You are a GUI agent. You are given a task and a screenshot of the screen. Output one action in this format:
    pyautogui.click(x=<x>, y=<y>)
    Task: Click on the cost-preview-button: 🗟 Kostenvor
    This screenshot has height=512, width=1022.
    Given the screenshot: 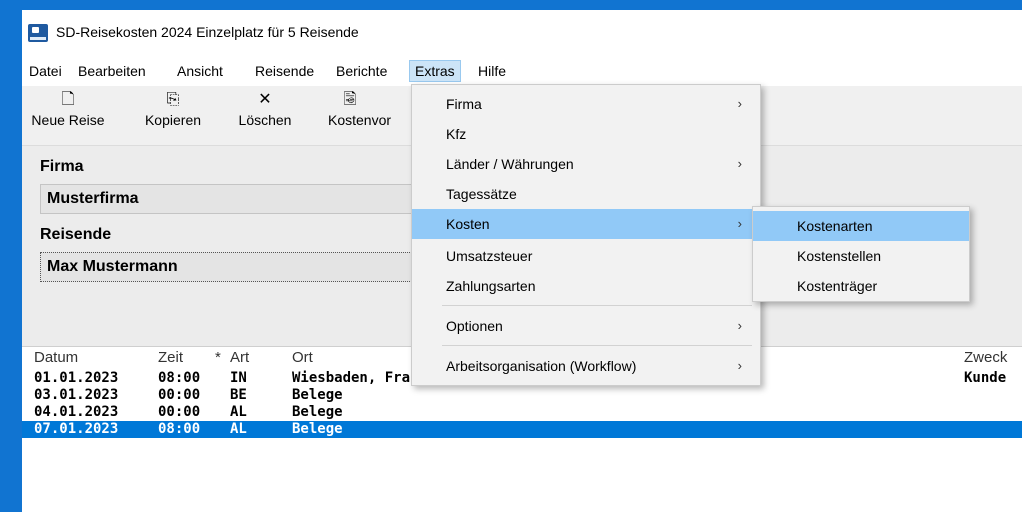 What is the action you would take?
    pyautogui.click(x=365, y=115)
    